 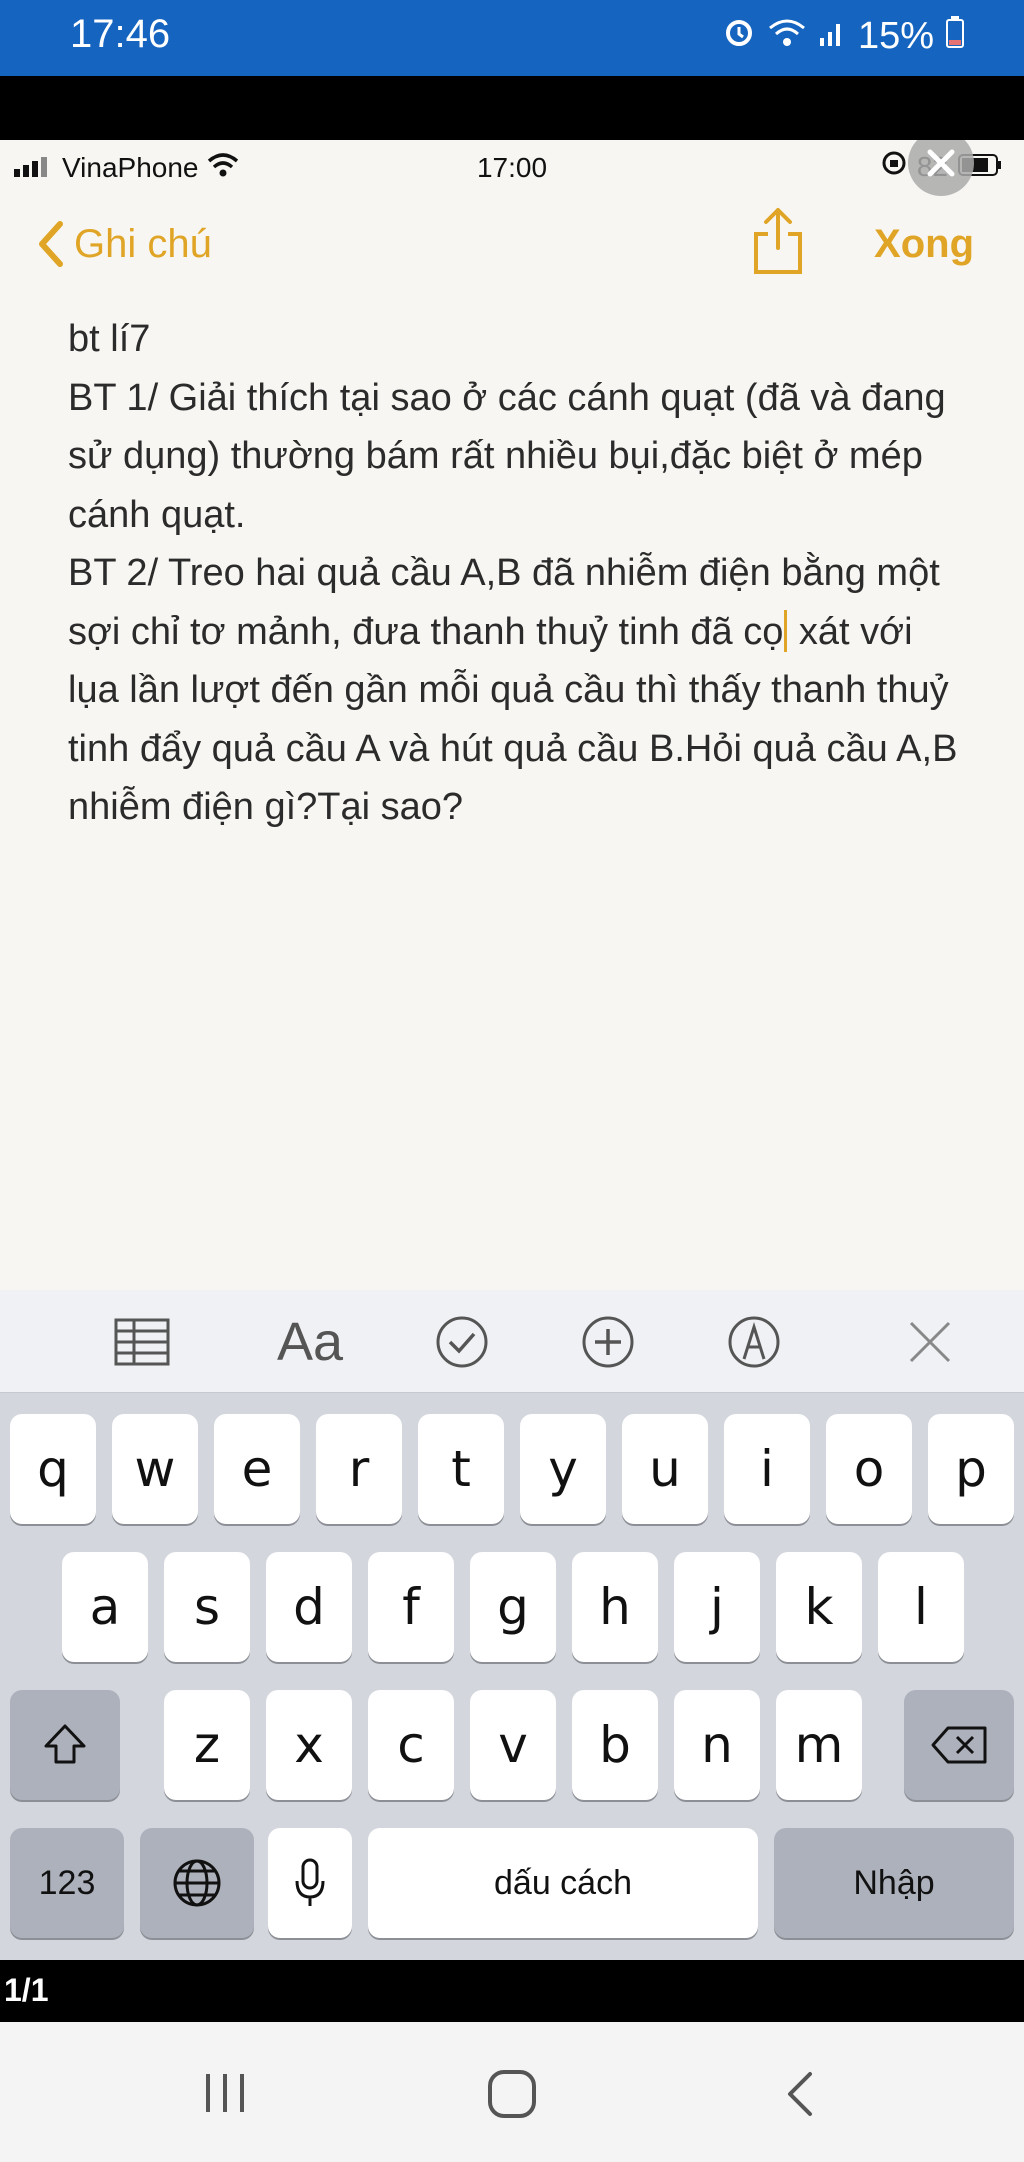 I want to click on add-icon, so click(x=608, y=1342).